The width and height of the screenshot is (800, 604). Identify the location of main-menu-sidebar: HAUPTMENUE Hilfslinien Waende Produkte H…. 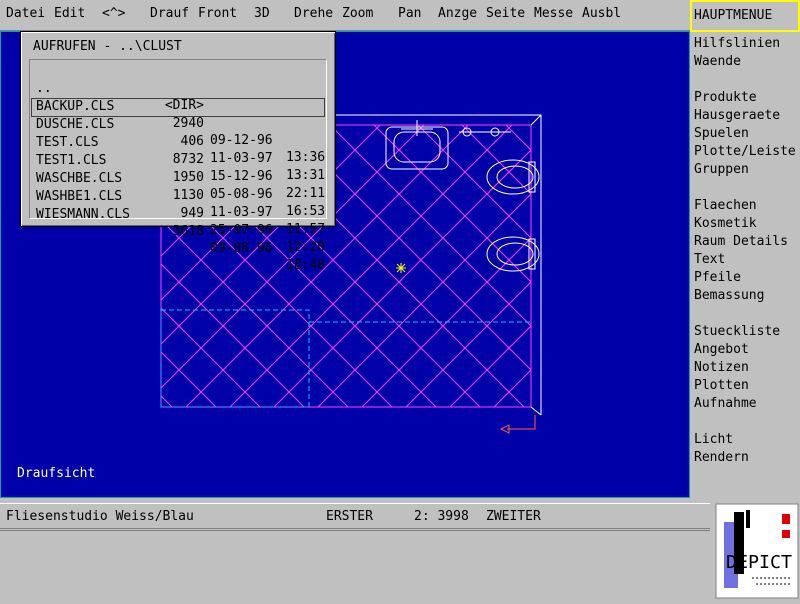
(745, 250).